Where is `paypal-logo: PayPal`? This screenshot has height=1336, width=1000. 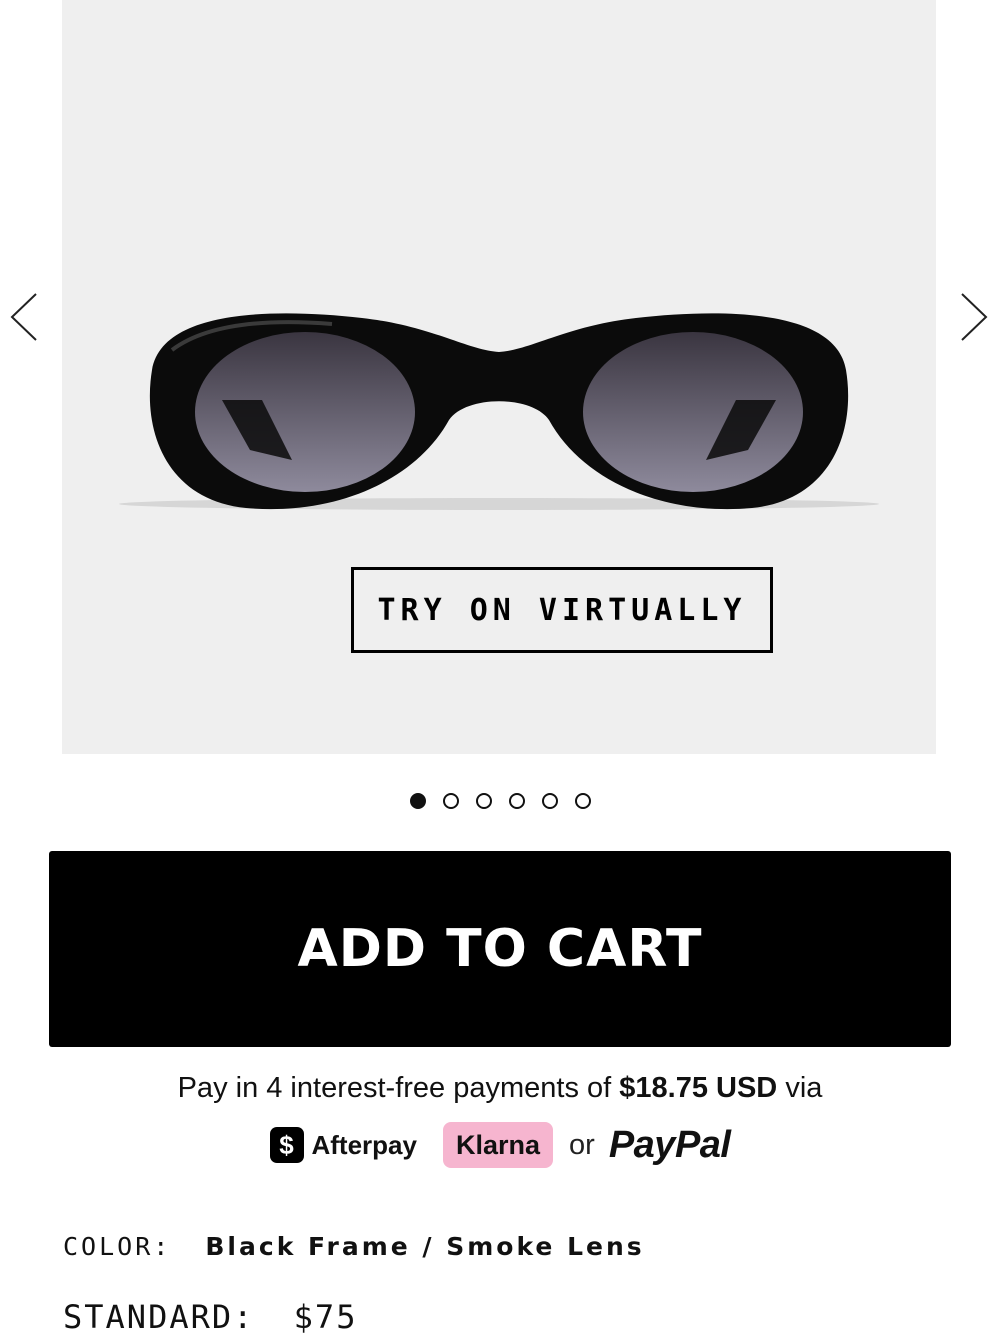
paypal-logo: PayPal is located at coordinates (670, 1145).